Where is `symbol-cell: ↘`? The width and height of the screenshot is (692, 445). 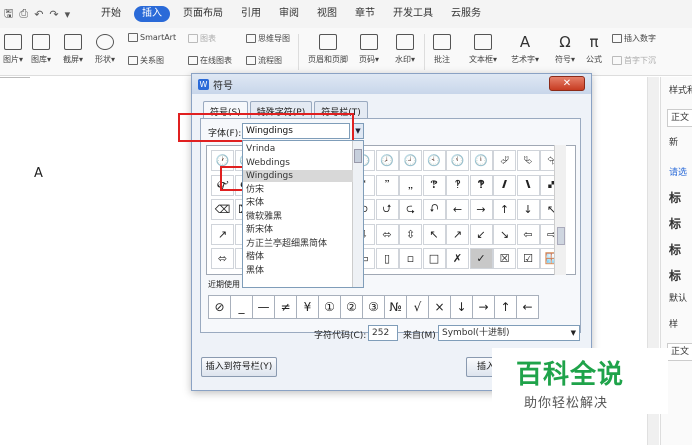 symbol-cell: ↘ is located at coordinates (504, 234).